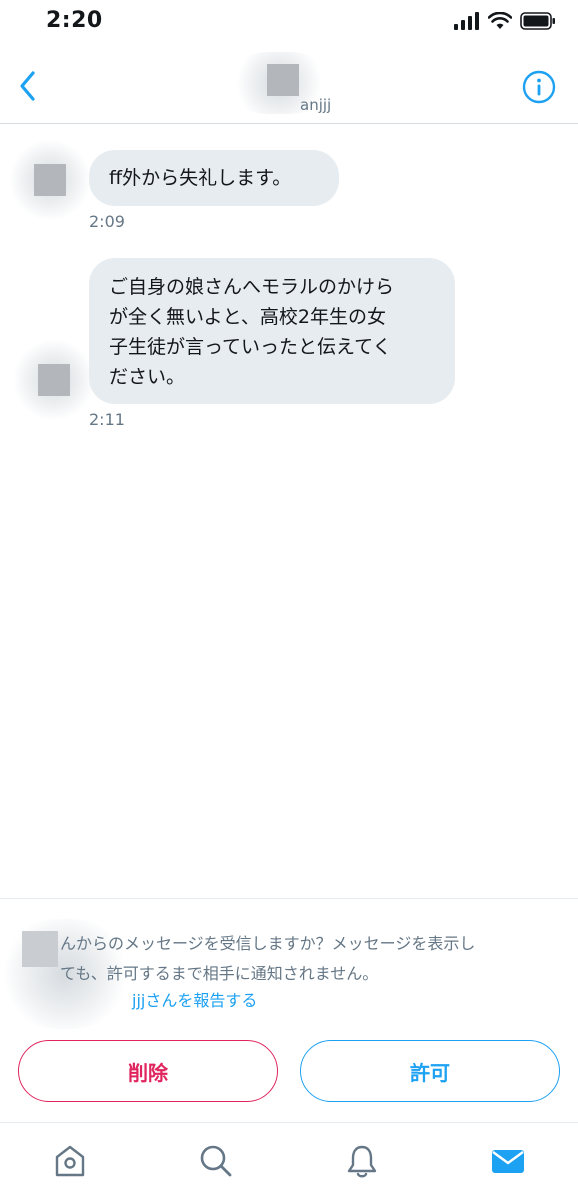  Describe the element at coordinates (219, 973) in the screenshot. I see `request-prompt-line: ても、許可するまで相手に通知されません。` at that location.